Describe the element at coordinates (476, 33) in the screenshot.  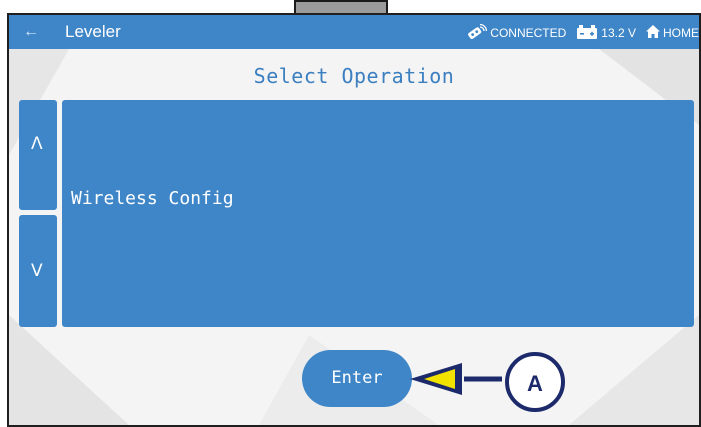
I see `connection-icon` at that location.